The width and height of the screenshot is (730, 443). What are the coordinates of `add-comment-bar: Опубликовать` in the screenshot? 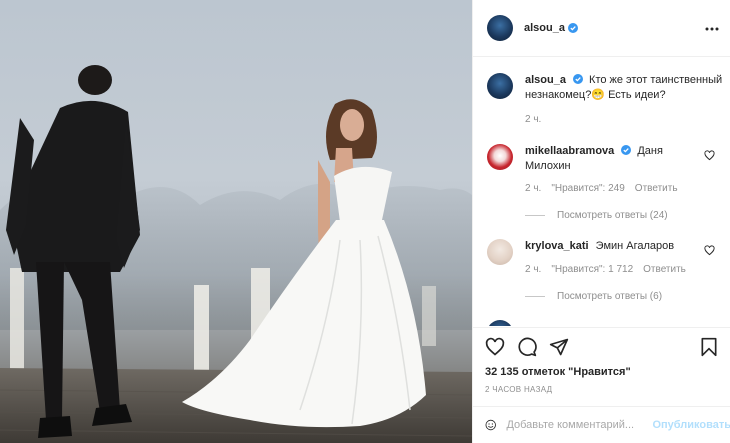 It's located at (601, 424).